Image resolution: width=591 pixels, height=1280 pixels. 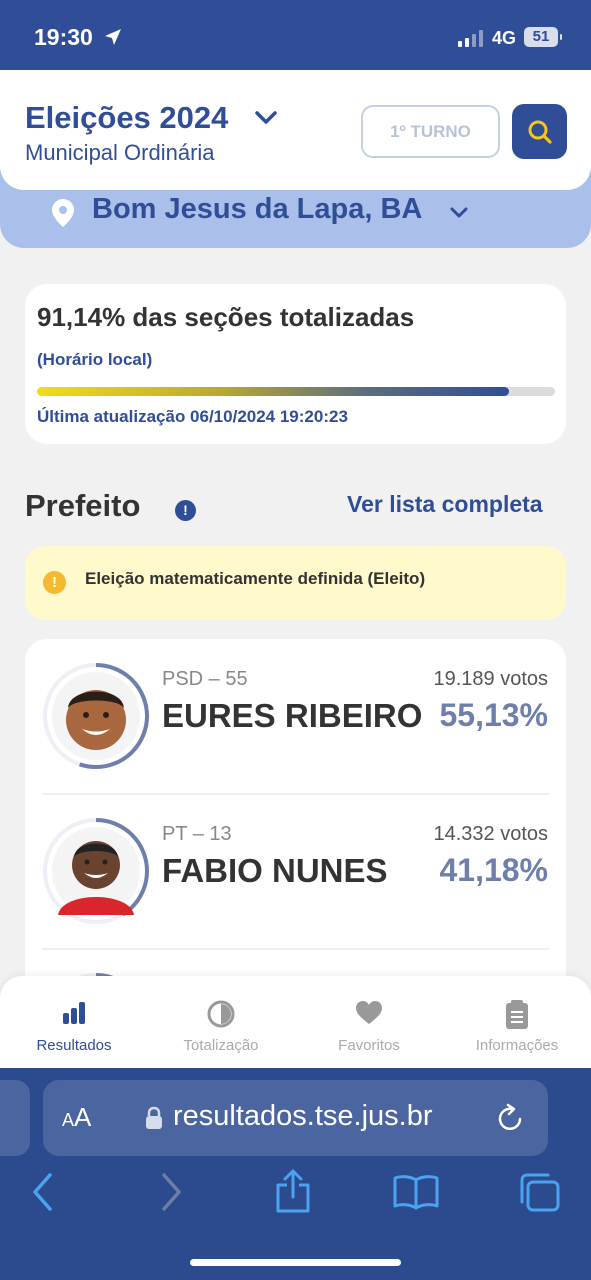 What do you see at coordinates (369, 1012) in the screenshot?
I see `heart-icon` at bounding box center [369, 1012].